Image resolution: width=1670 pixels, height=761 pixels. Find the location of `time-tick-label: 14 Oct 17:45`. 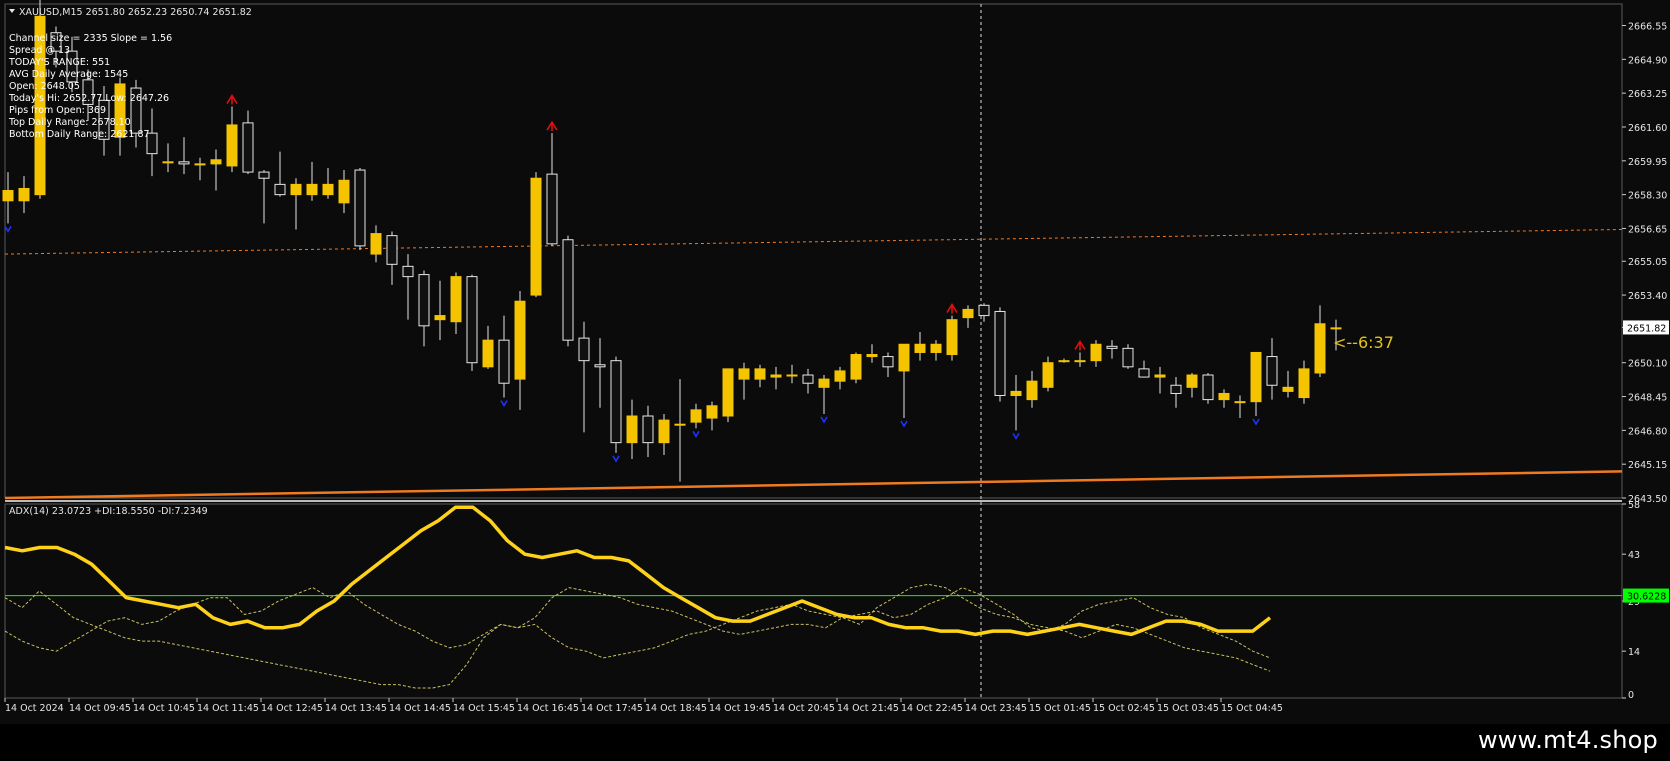

time-tick-label: 14 Oct 17:45 is located at coordinates (612, 708).